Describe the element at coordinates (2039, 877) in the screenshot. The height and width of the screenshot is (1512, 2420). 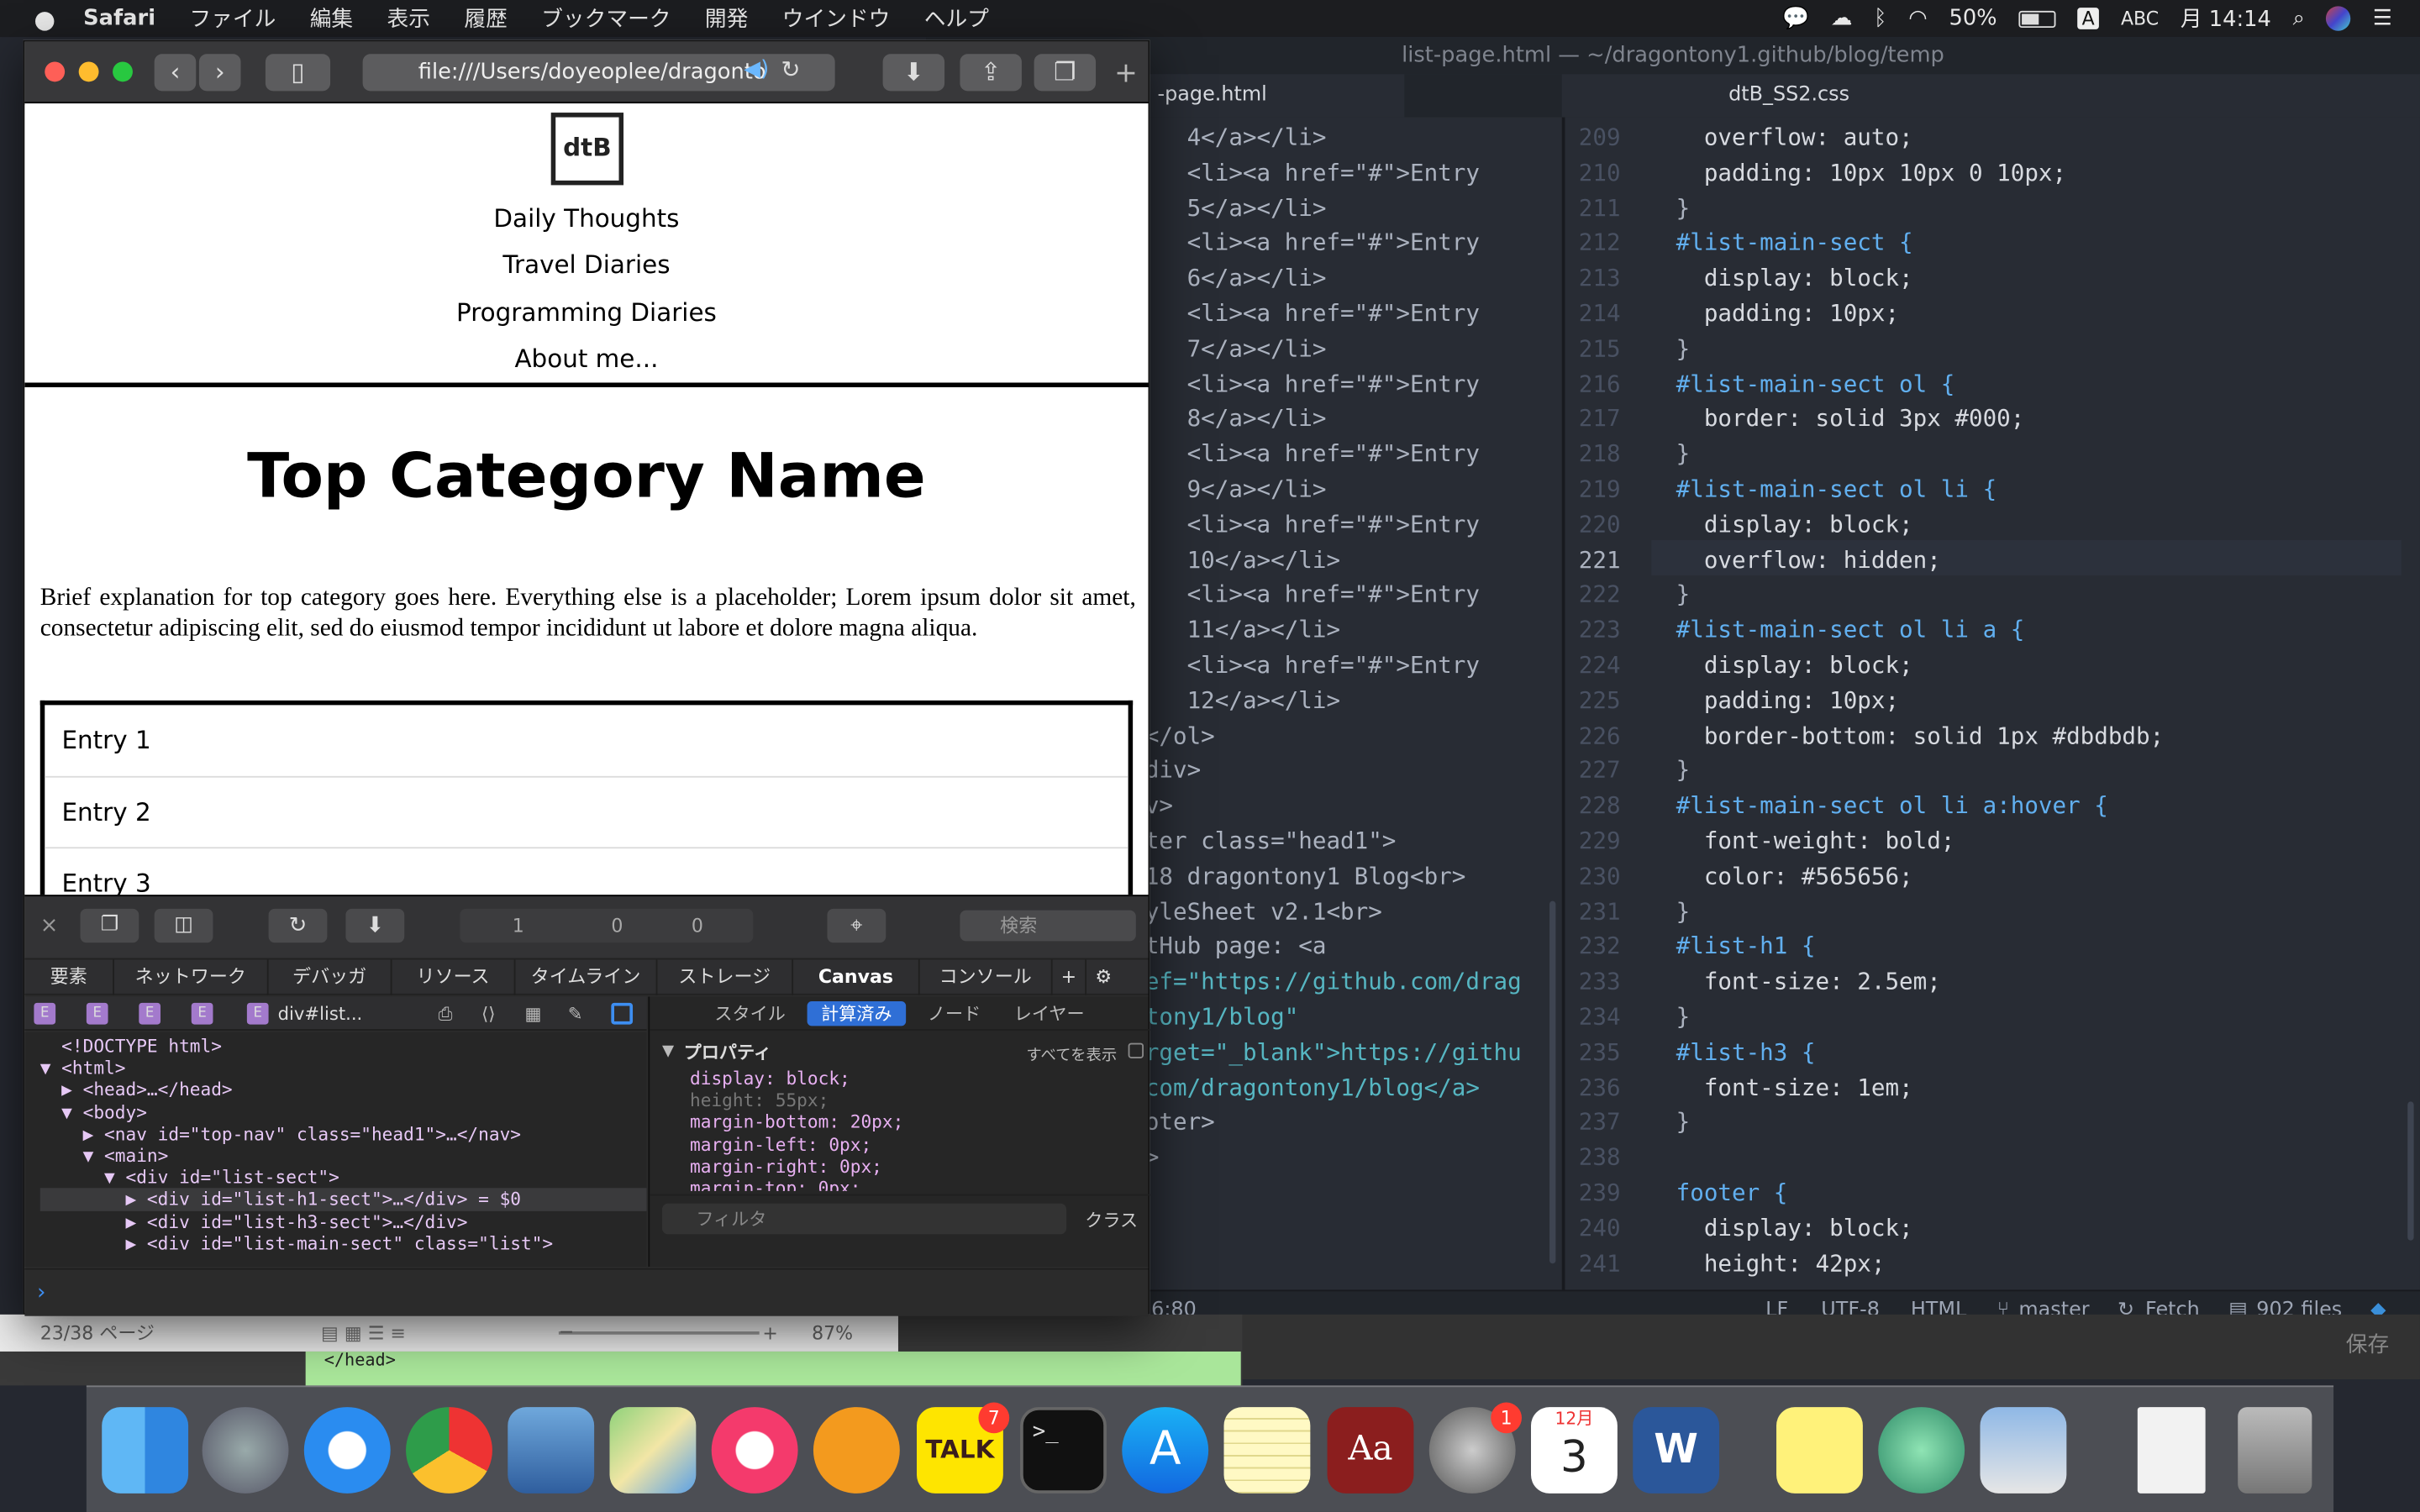
I see `code-line: color: #565656;` at that location.